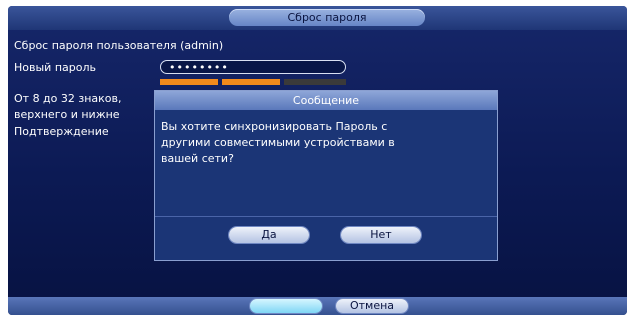 The image size is (635, 321). I want to click on yes-button: Да, so click(269, 235).